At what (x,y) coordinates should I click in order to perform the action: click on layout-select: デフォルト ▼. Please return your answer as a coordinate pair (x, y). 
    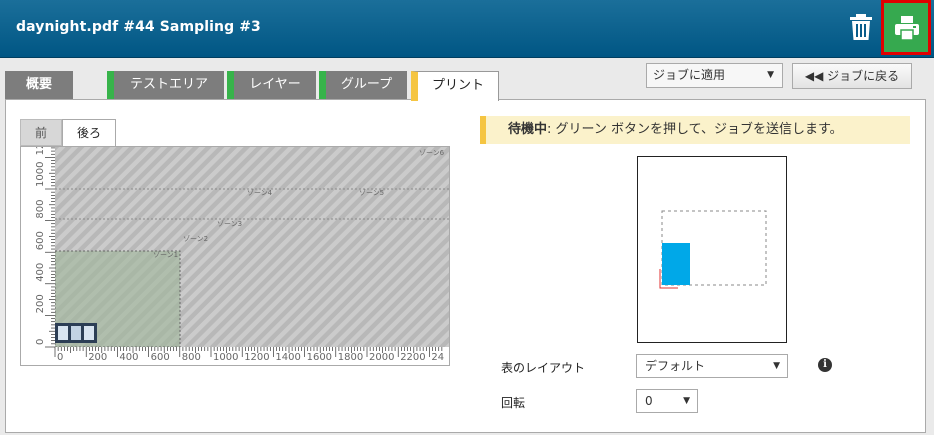
    Looking at the image, I should click on (712, 366).